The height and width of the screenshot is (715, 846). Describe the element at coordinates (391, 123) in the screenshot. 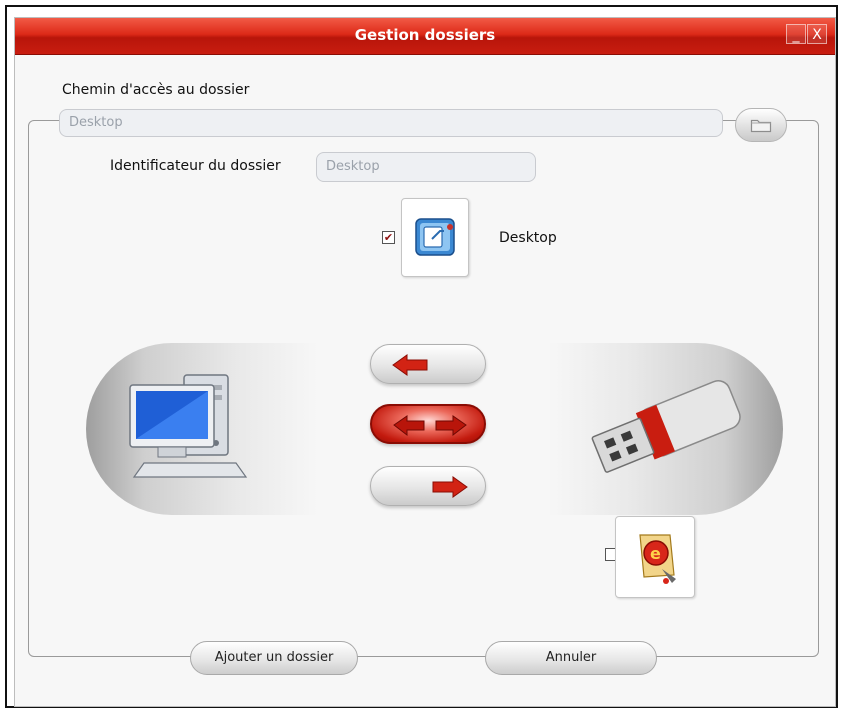

I see `path-field: Desktop` at that location.